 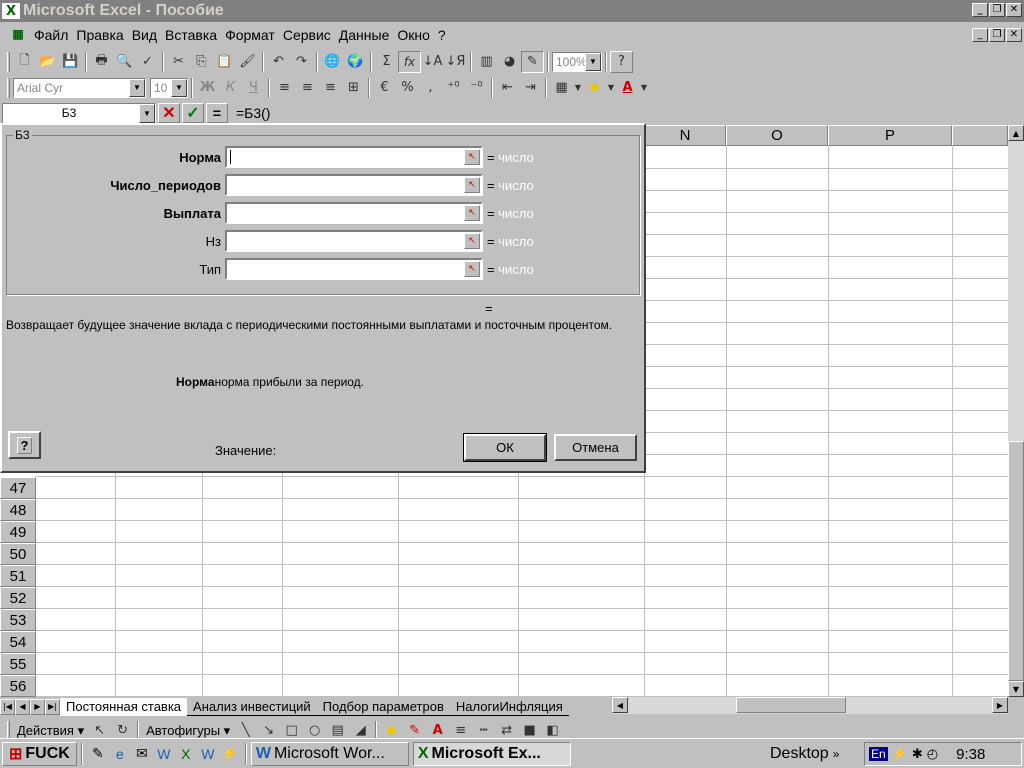 What do you see at coordinates (253, 88) in the screenshot?
I see `underline-button: Ч` at bounding box center [253, 88].